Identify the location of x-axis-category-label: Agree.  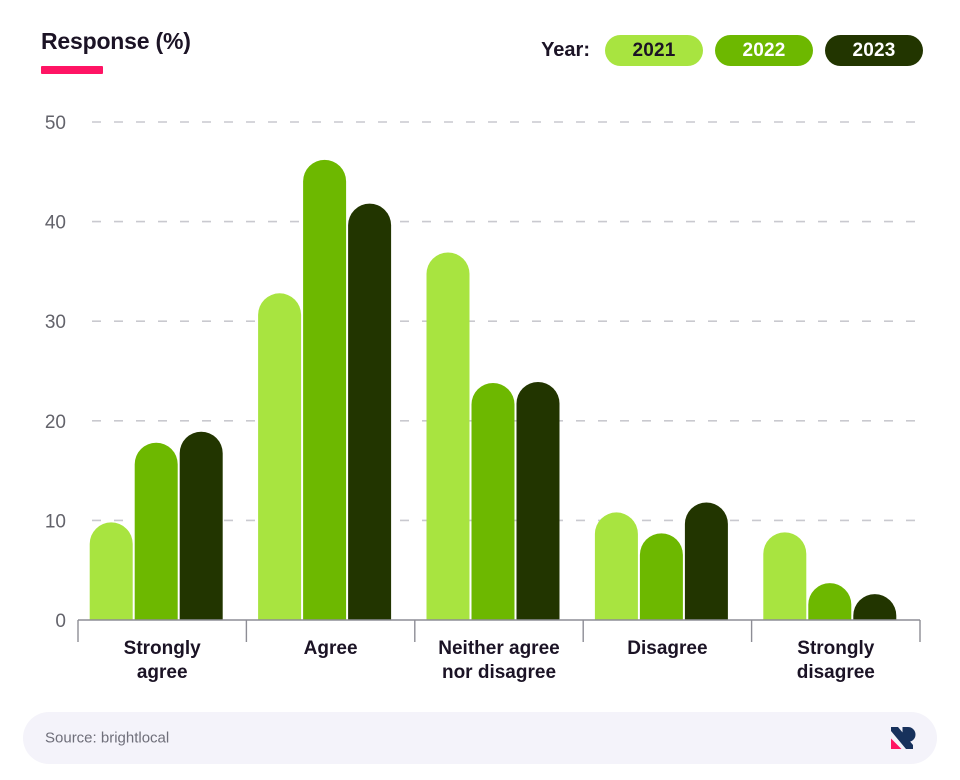
(331, 648).